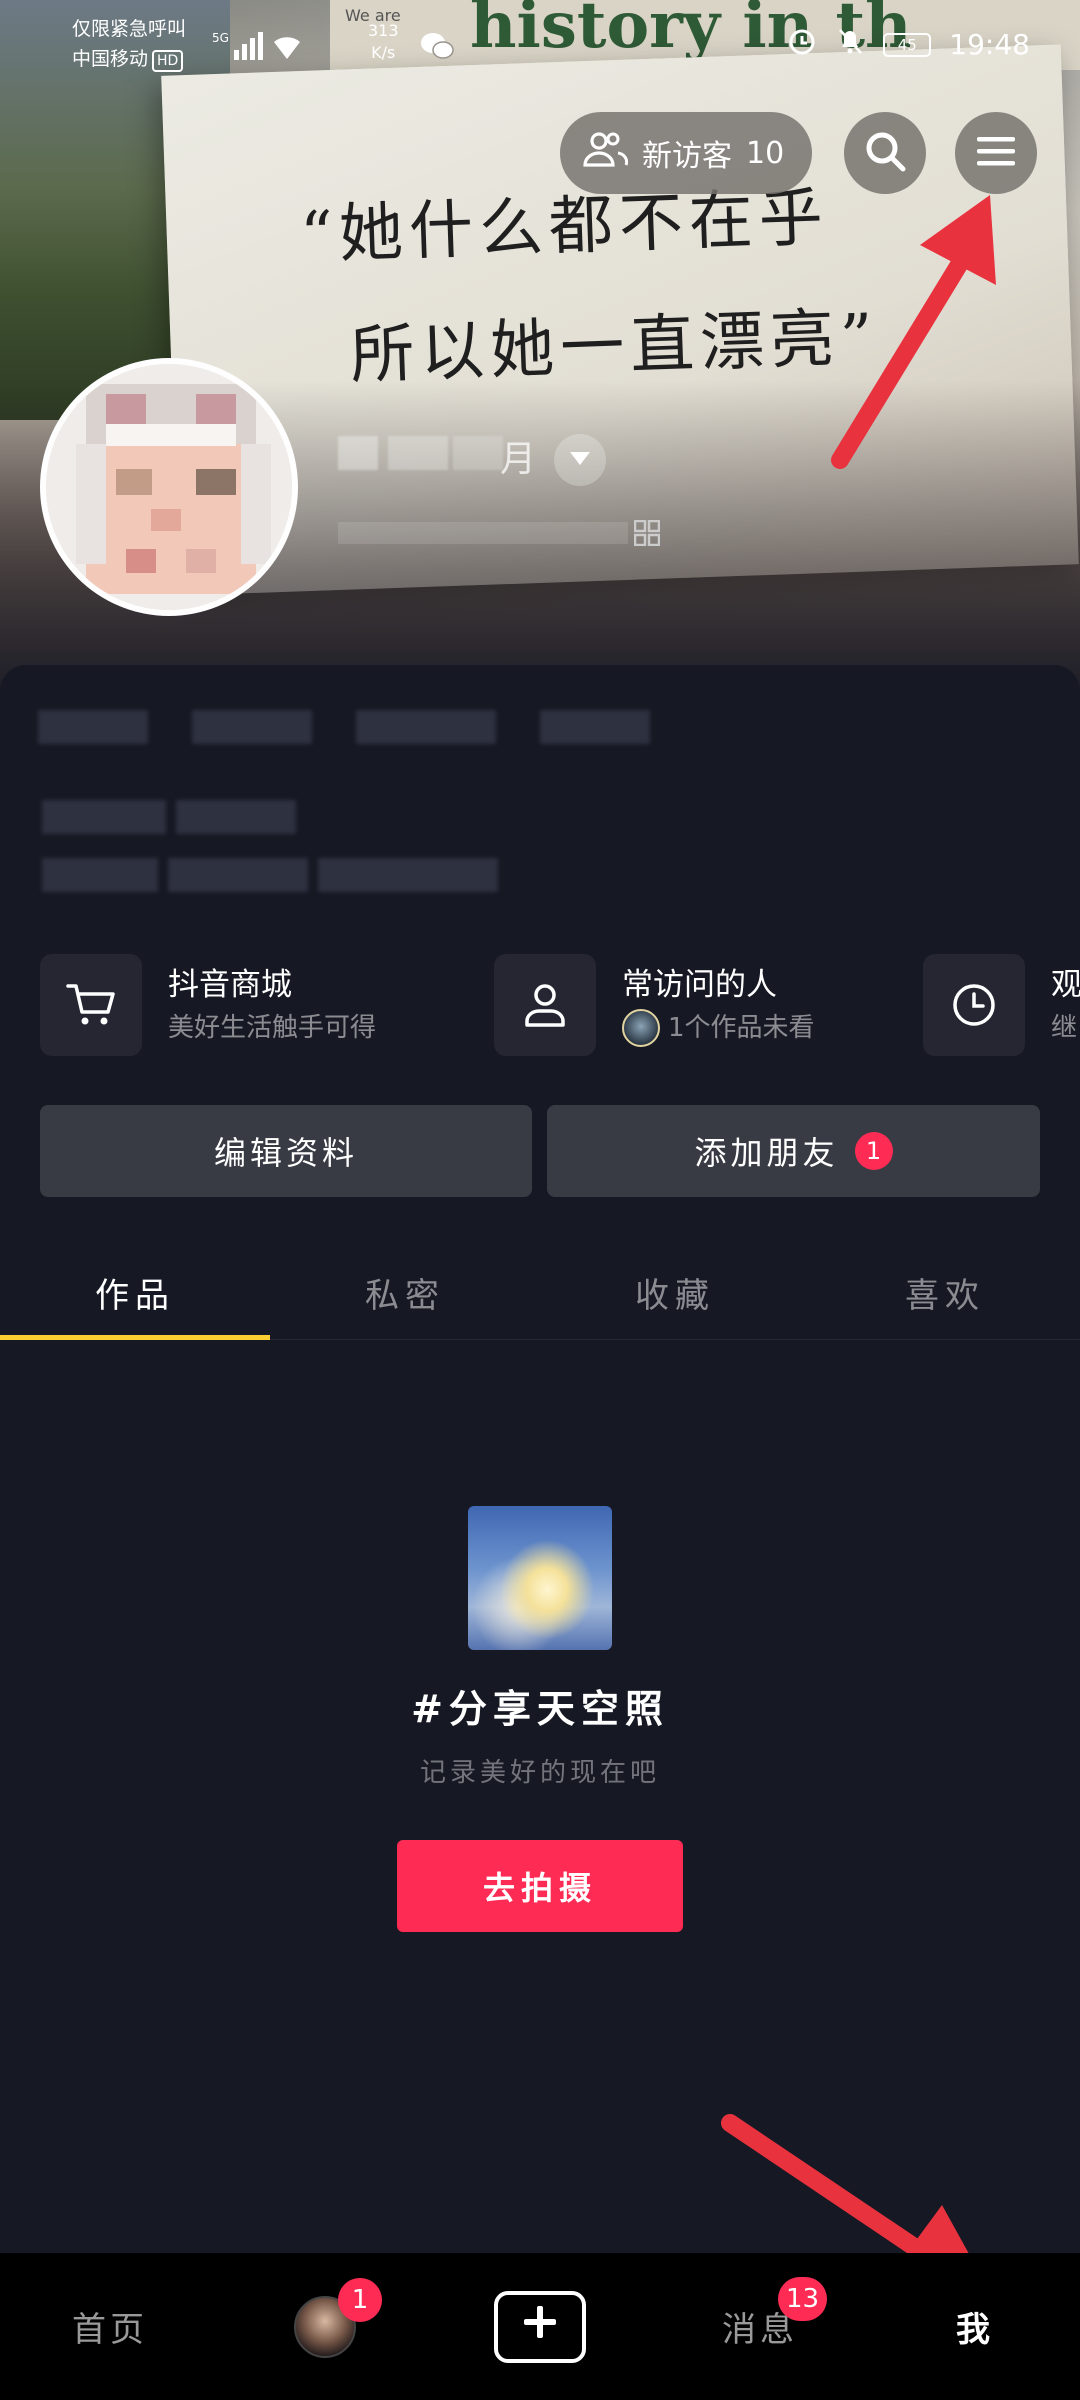  I want to click on visitors-icon, so click(605, 153).